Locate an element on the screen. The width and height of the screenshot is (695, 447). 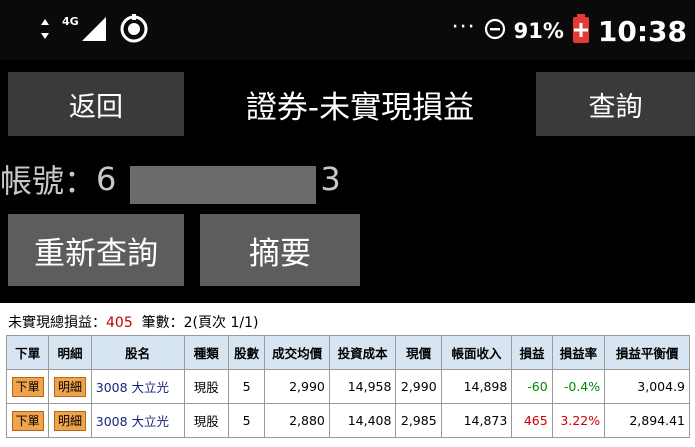
col-header-pnl: 損益 is located at coordinates (532, 352).